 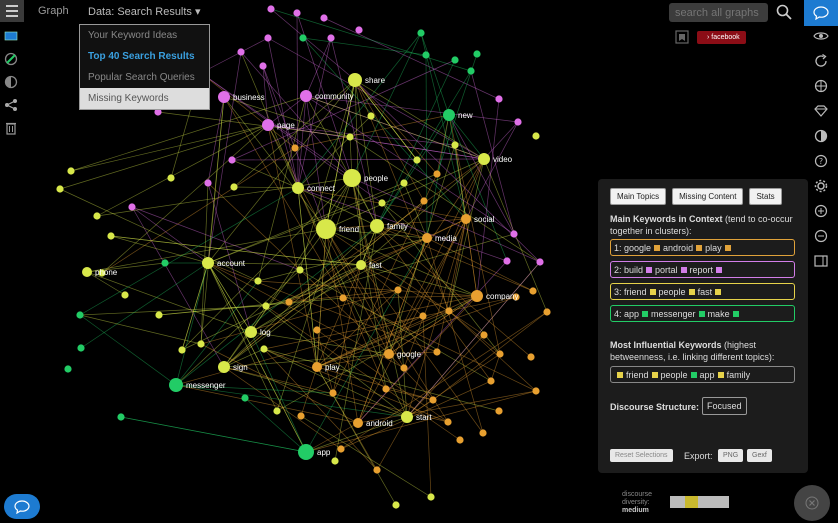 I want to click on layout-icon, so click(x=11, y=36).